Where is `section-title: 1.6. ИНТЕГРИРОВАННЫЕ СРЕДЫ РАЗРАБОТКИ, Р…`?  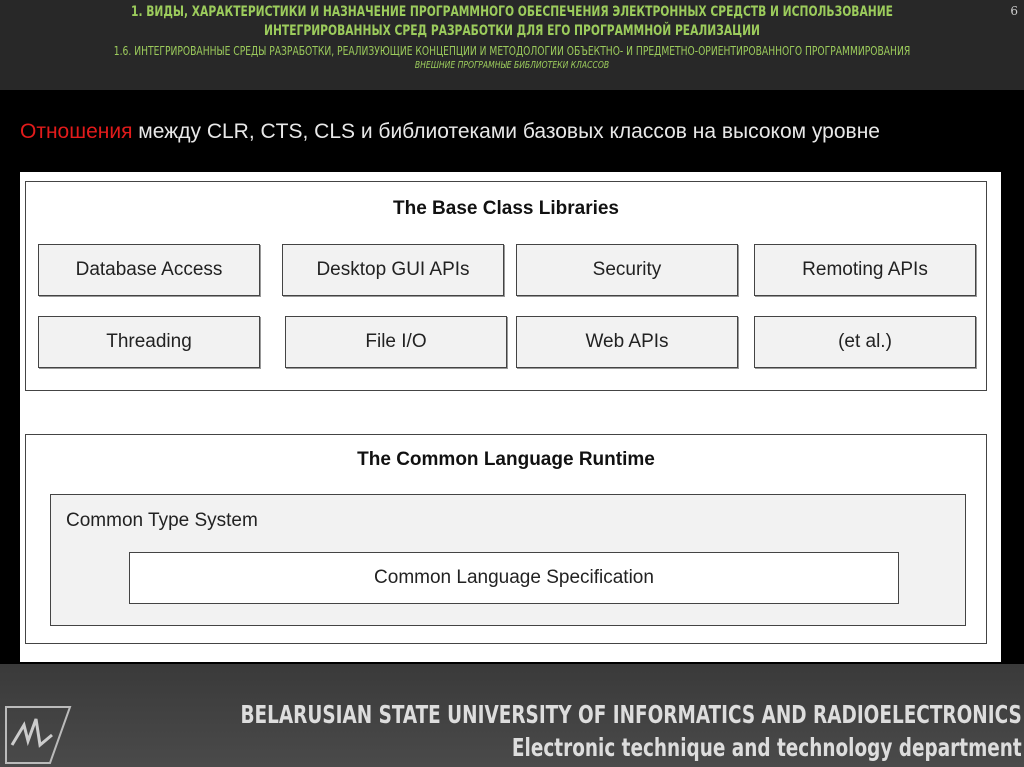 section-title: 1.6. ИНТЕГРИРОВАННЫЕ СРЕДЫ РАЗРАБОТКИ, Р… is located at coordinates (512, 51).